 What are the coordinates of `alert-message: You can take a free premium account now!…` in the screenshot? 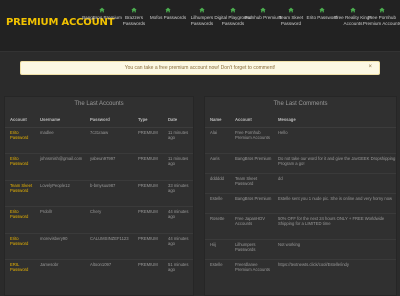 It's located at (200, 68).